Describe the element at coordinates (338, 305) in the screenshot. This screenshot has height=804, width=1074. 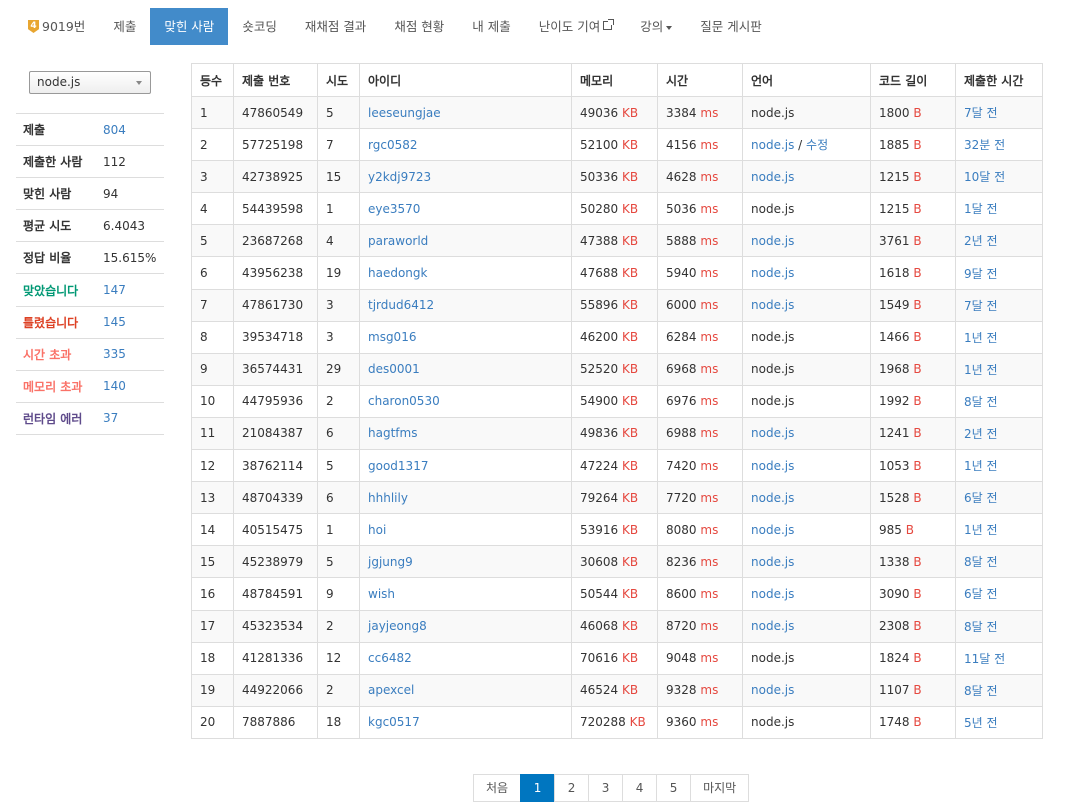
I see `attempts-cell: 3` at that location.